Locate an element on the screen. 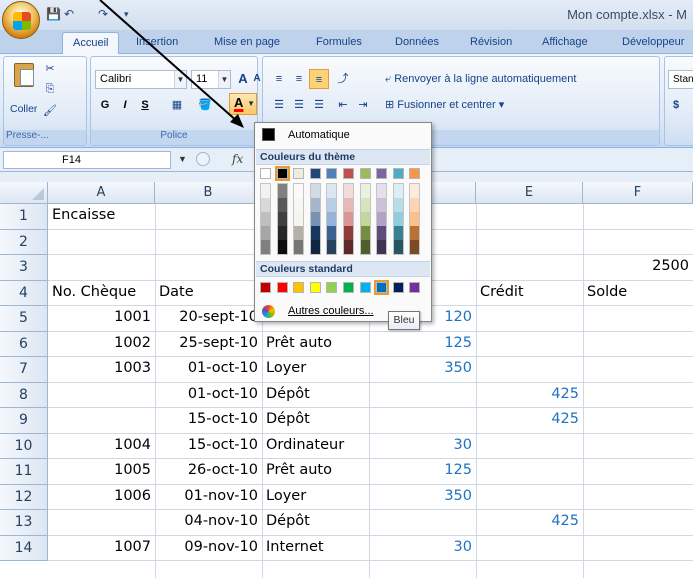  row-header-3: 3 is located at coordinates (24, 268).